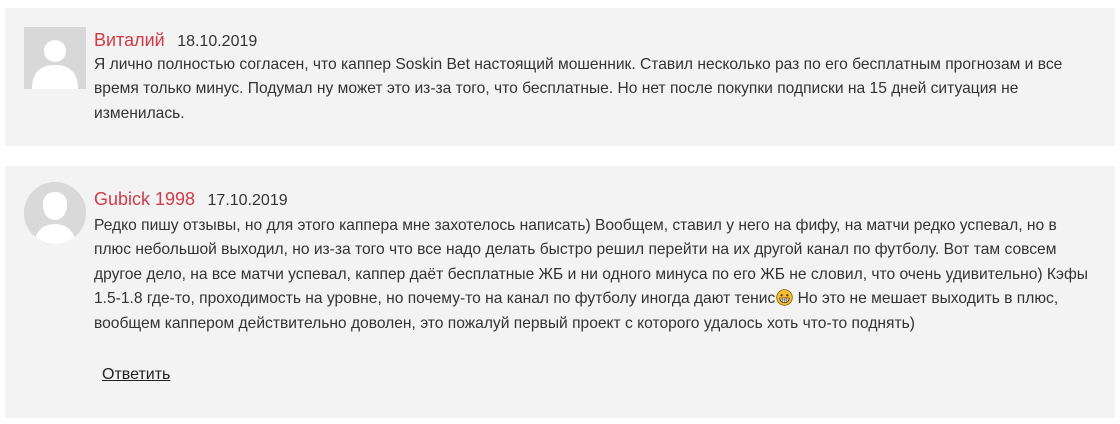 This screenshot has width=1120, height=424. I want to click on user-silhouette-icon, so click(55, 213).